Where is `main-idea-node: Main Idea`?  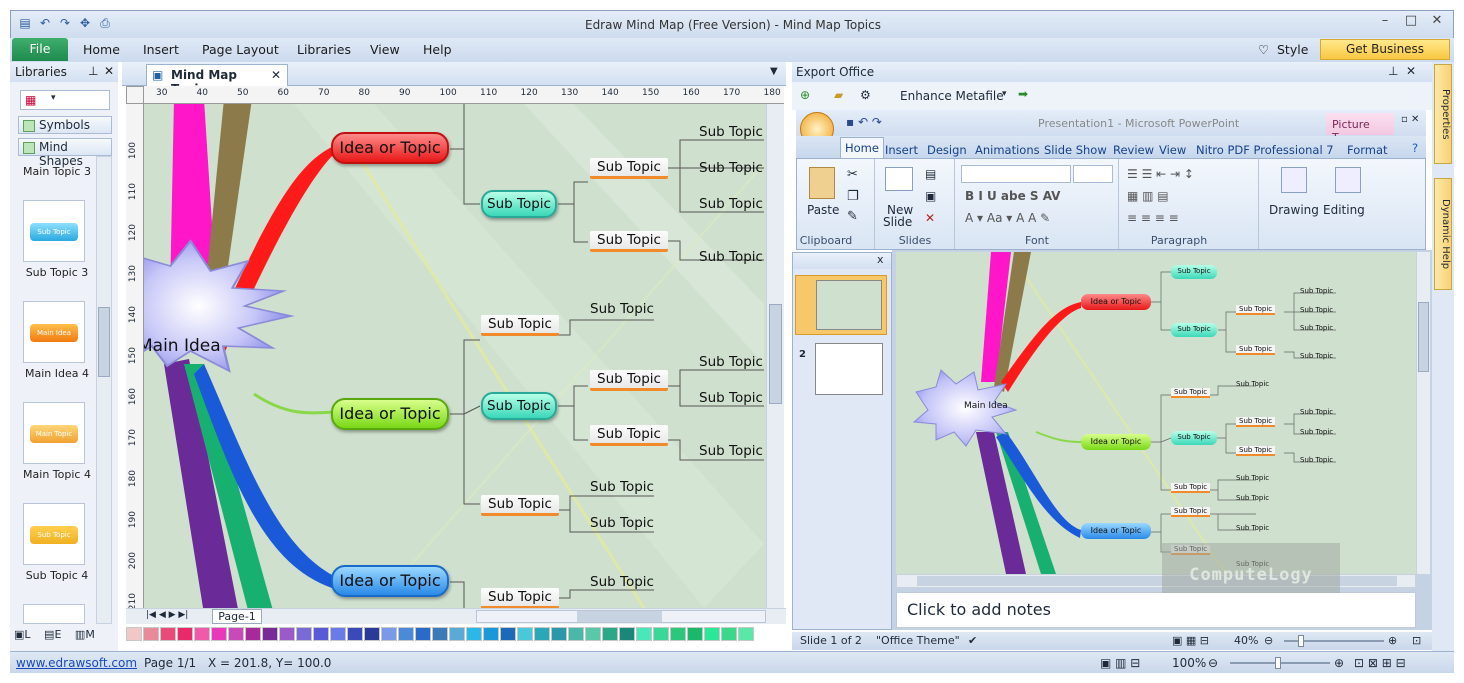 main-idea-node: Main Idea is located at coordinates (182, 346).